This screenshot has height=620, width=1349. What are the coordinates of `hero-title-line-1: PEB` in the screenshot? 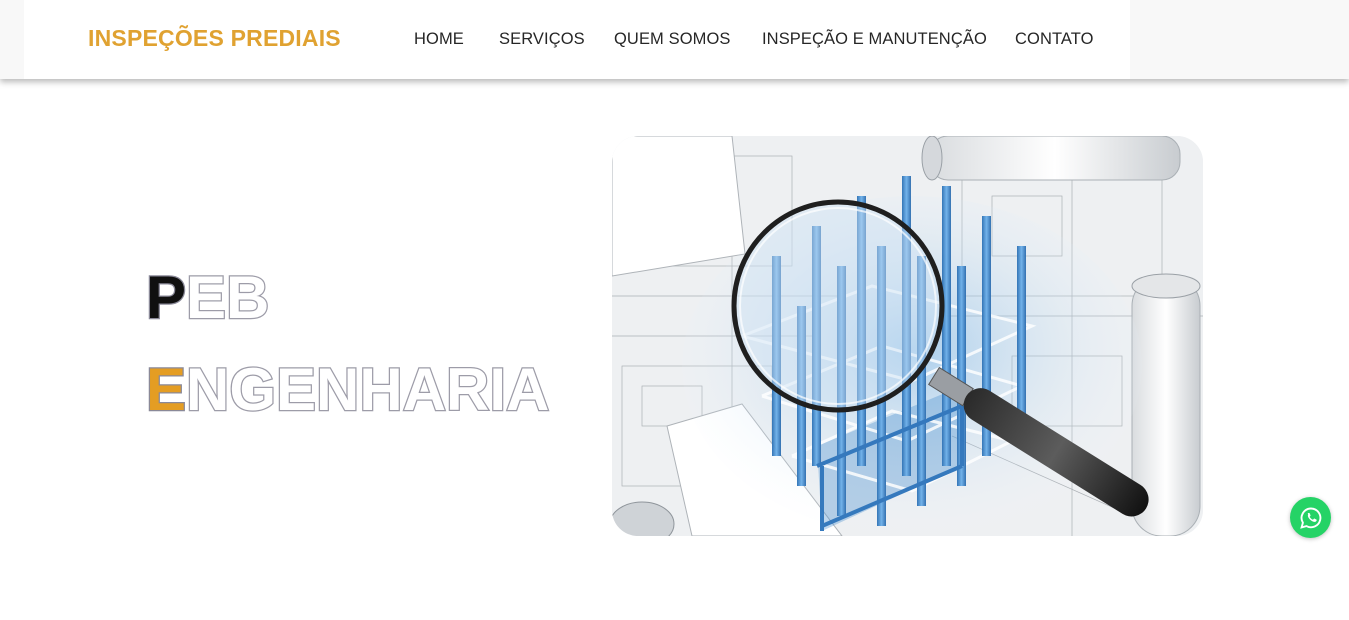 It's located at (347, 298).